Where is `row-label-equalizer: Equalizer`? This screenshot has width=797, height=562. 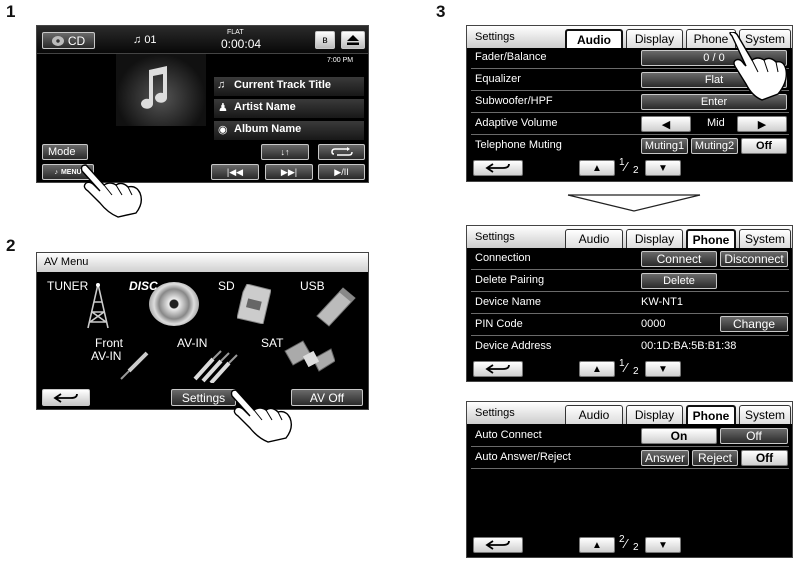 row-label-equalizer: Equalizer is located at coordinates (498, 79).